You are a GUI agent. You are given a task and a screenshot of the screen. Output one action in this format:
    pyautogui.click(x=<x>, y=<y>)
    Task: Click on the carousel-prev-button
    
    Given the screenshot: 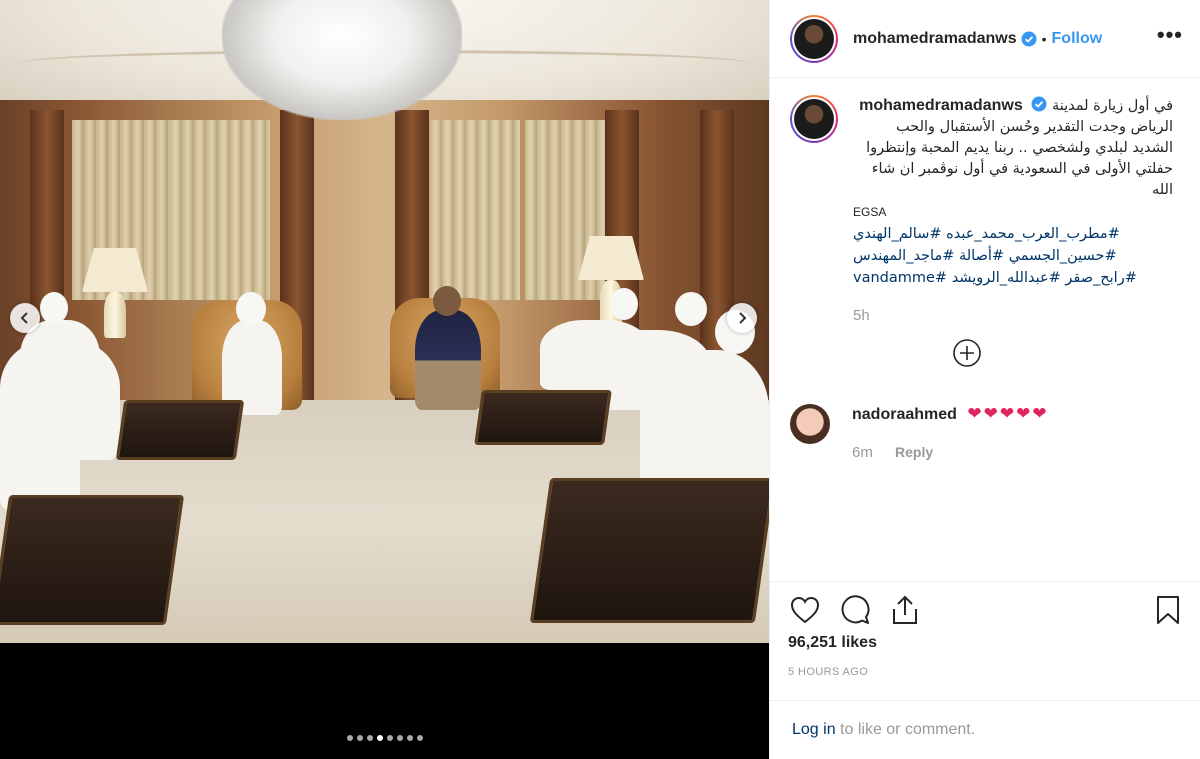 What is the action you would take?
    pyautogui.click(x=25, y=318)
    